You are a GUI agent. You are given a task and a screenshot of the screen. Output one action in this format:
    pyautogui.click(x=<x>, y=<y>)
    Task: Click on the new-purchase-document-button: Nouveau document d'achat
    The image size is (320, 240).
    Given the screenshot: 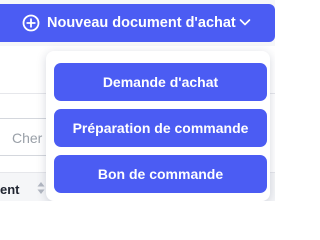 What is the action you would take?
    pyautogui.click(x=137, y=23)
    